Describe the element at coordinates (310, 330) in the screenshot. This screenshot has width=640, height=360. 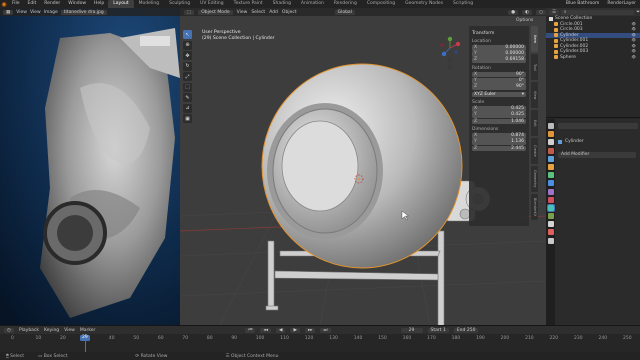
I see `next-key-icon: ▸▸` at that location.